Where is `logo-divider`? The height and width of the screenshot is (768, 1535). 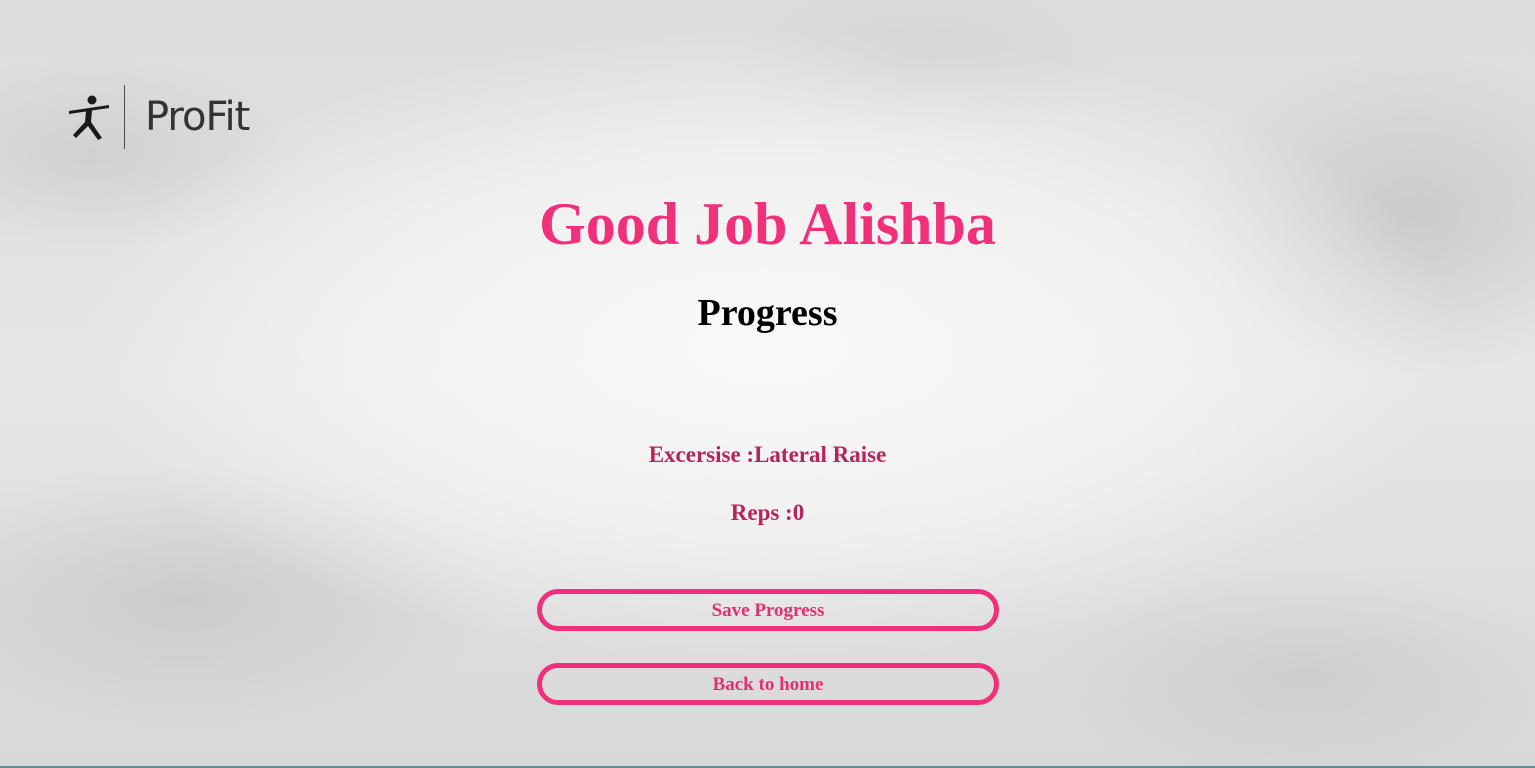 logo-divider is located at coordinates (124, 117).